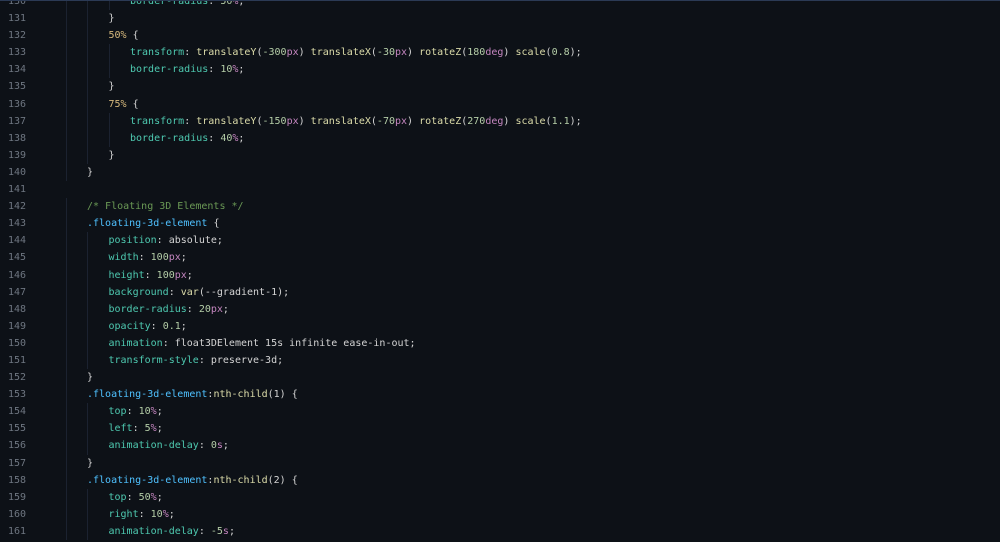 This screenshot has width=1000, height=542. Describe the element at coordinates (148, 326) in the screenshot. I see `code-text: opacity: 0.1;` at that location.